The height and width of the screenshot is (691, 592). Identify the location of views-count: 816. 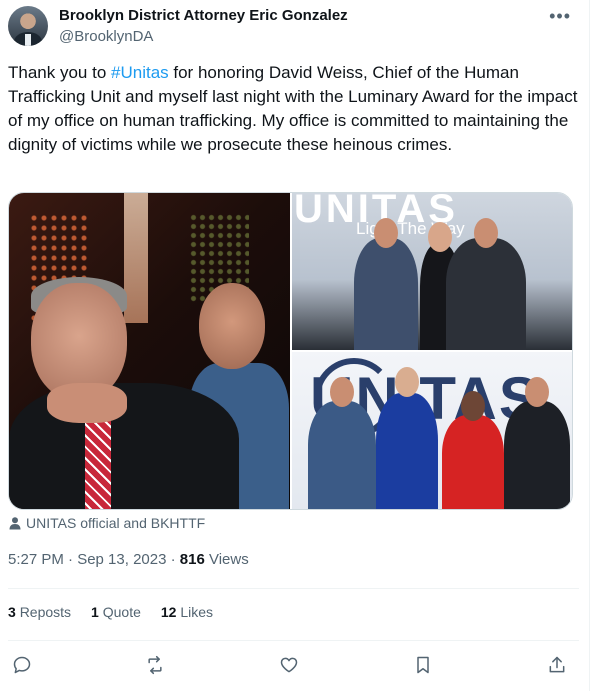
(192, 559).